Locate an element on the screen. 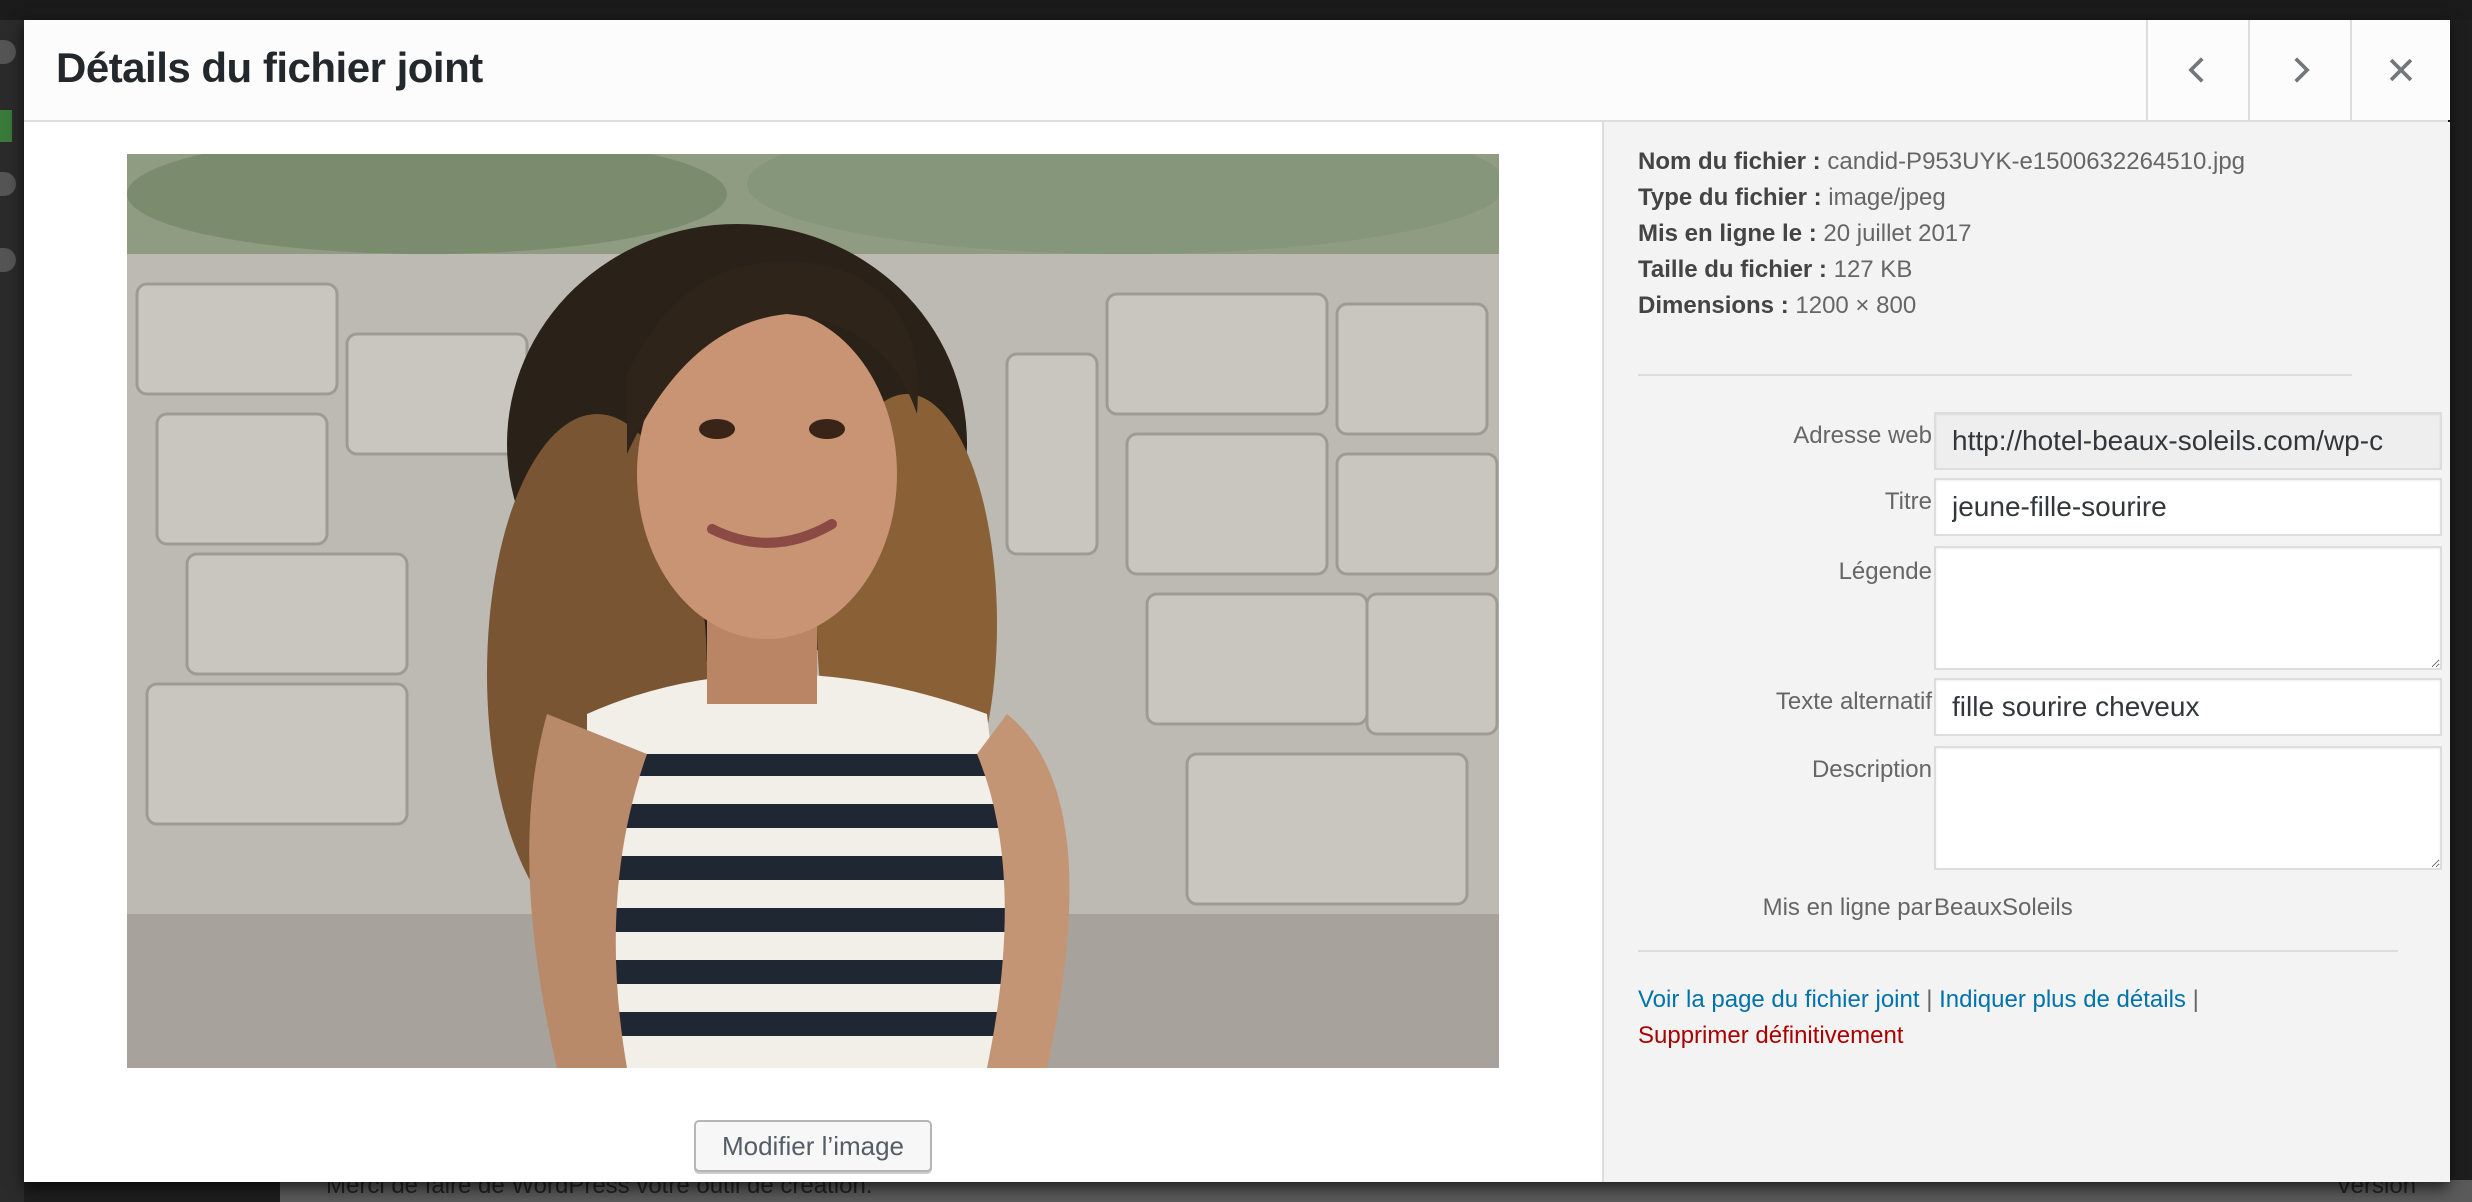  admin-menu-highlight is located at coordinates (6, 126).